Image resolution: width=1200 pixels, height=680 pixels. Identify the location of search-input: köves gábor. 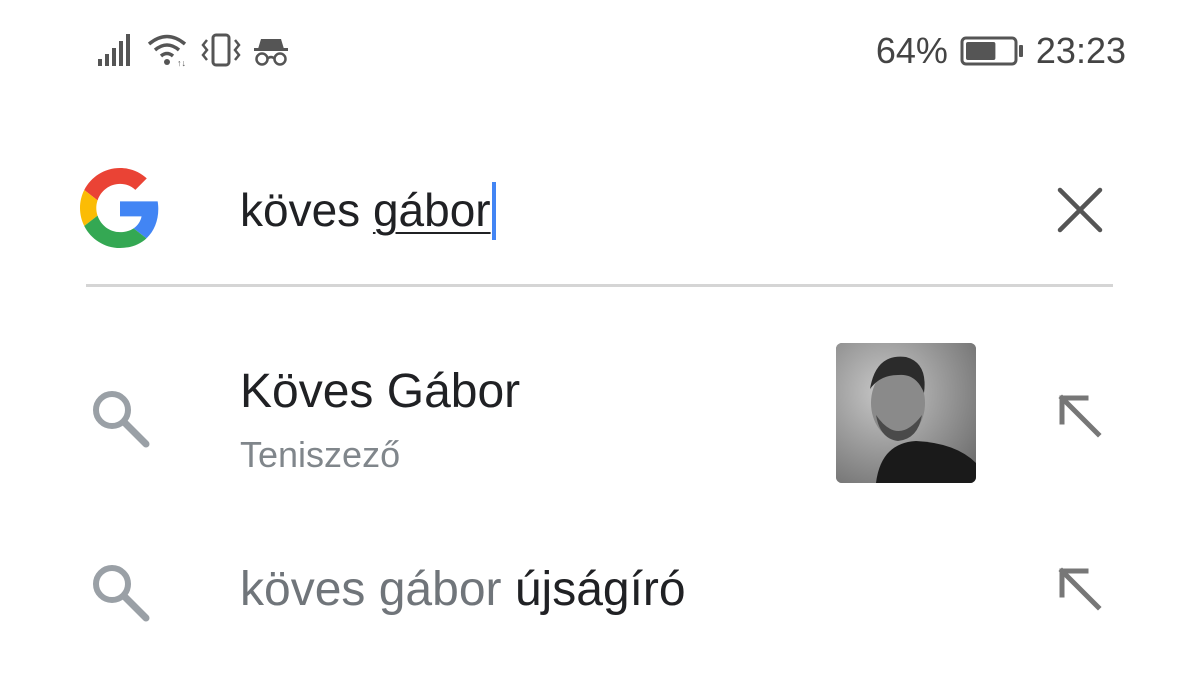
(368, 211).